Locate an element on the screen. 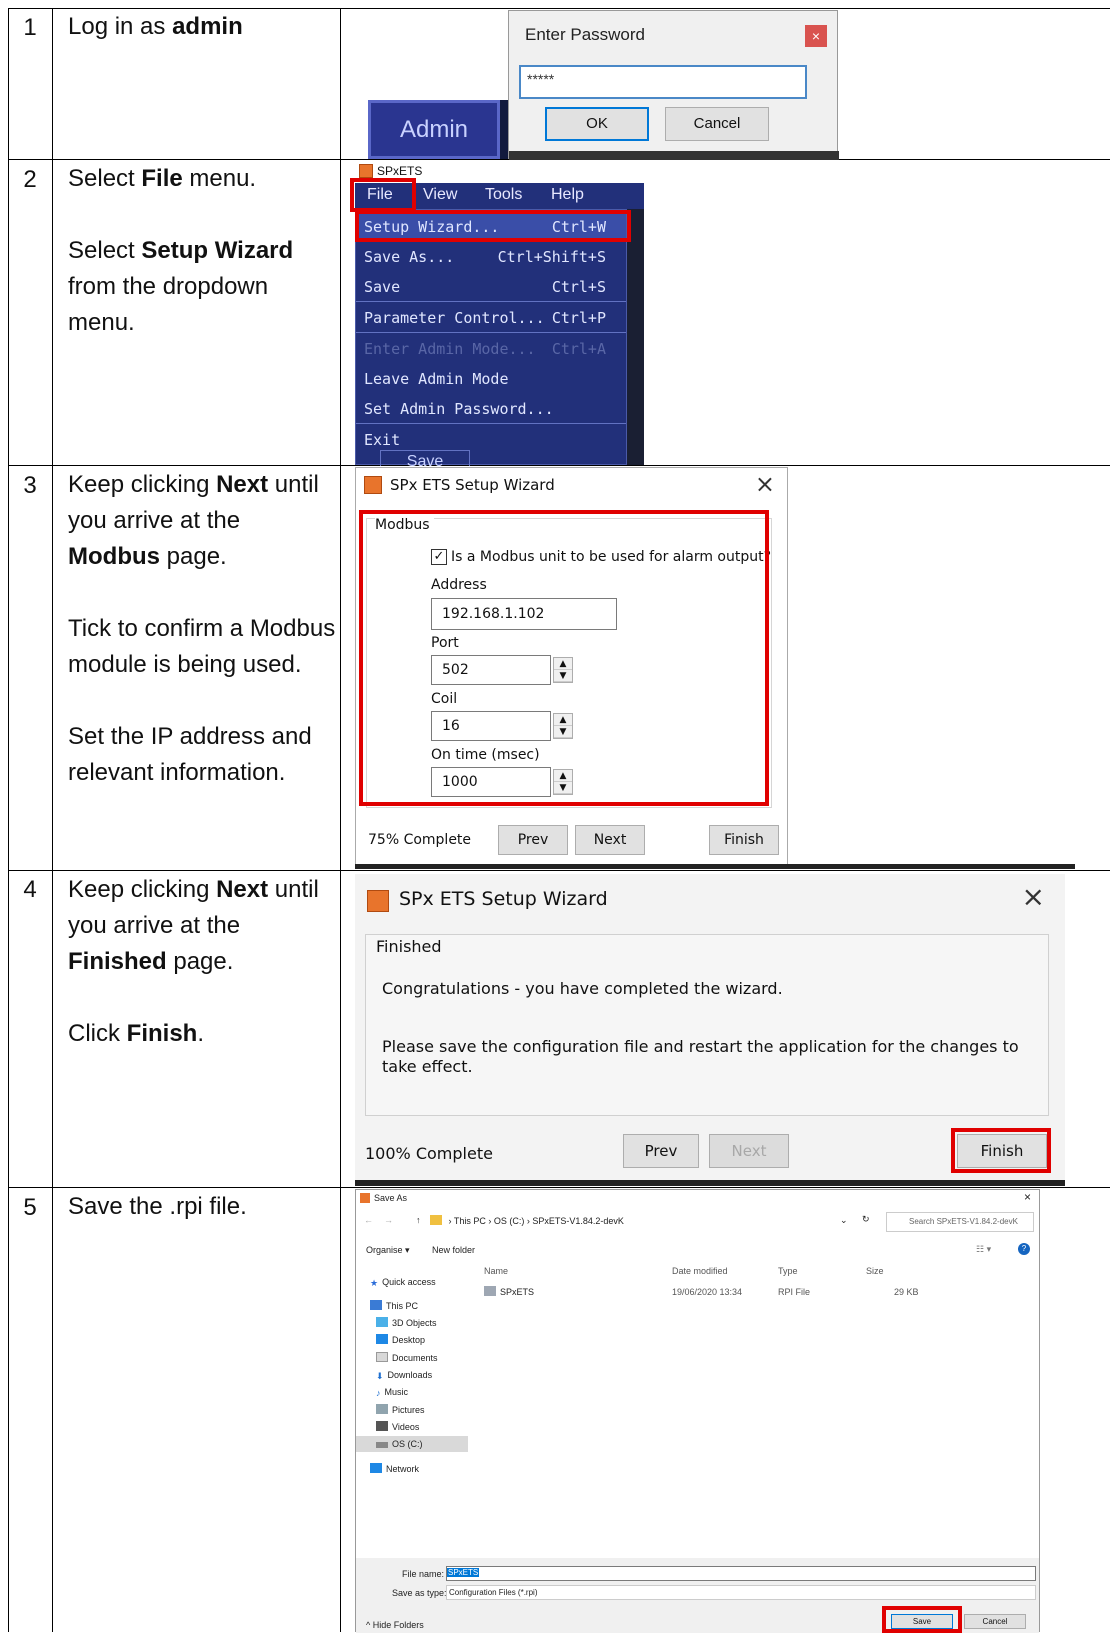 The width and height of the screenshot is (1110, 1633). filename-input: SPxETS is located at coordinates (741, 1573).